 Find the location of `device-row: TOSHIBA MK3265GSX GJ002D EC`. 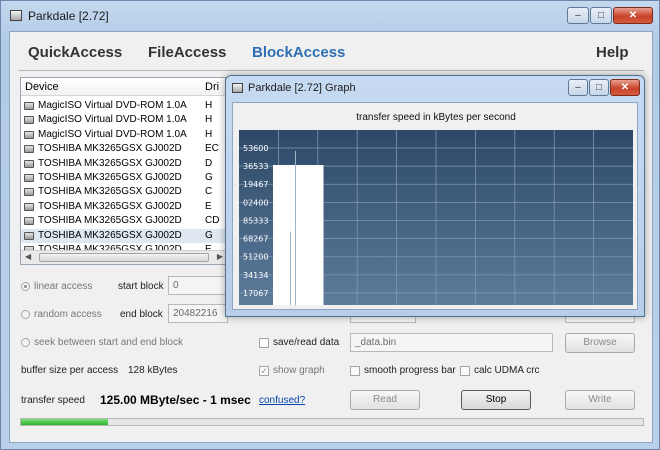

device-row: TOSHIBA MK3265GSX GJ002D EC is located at coordinates (123, 149).